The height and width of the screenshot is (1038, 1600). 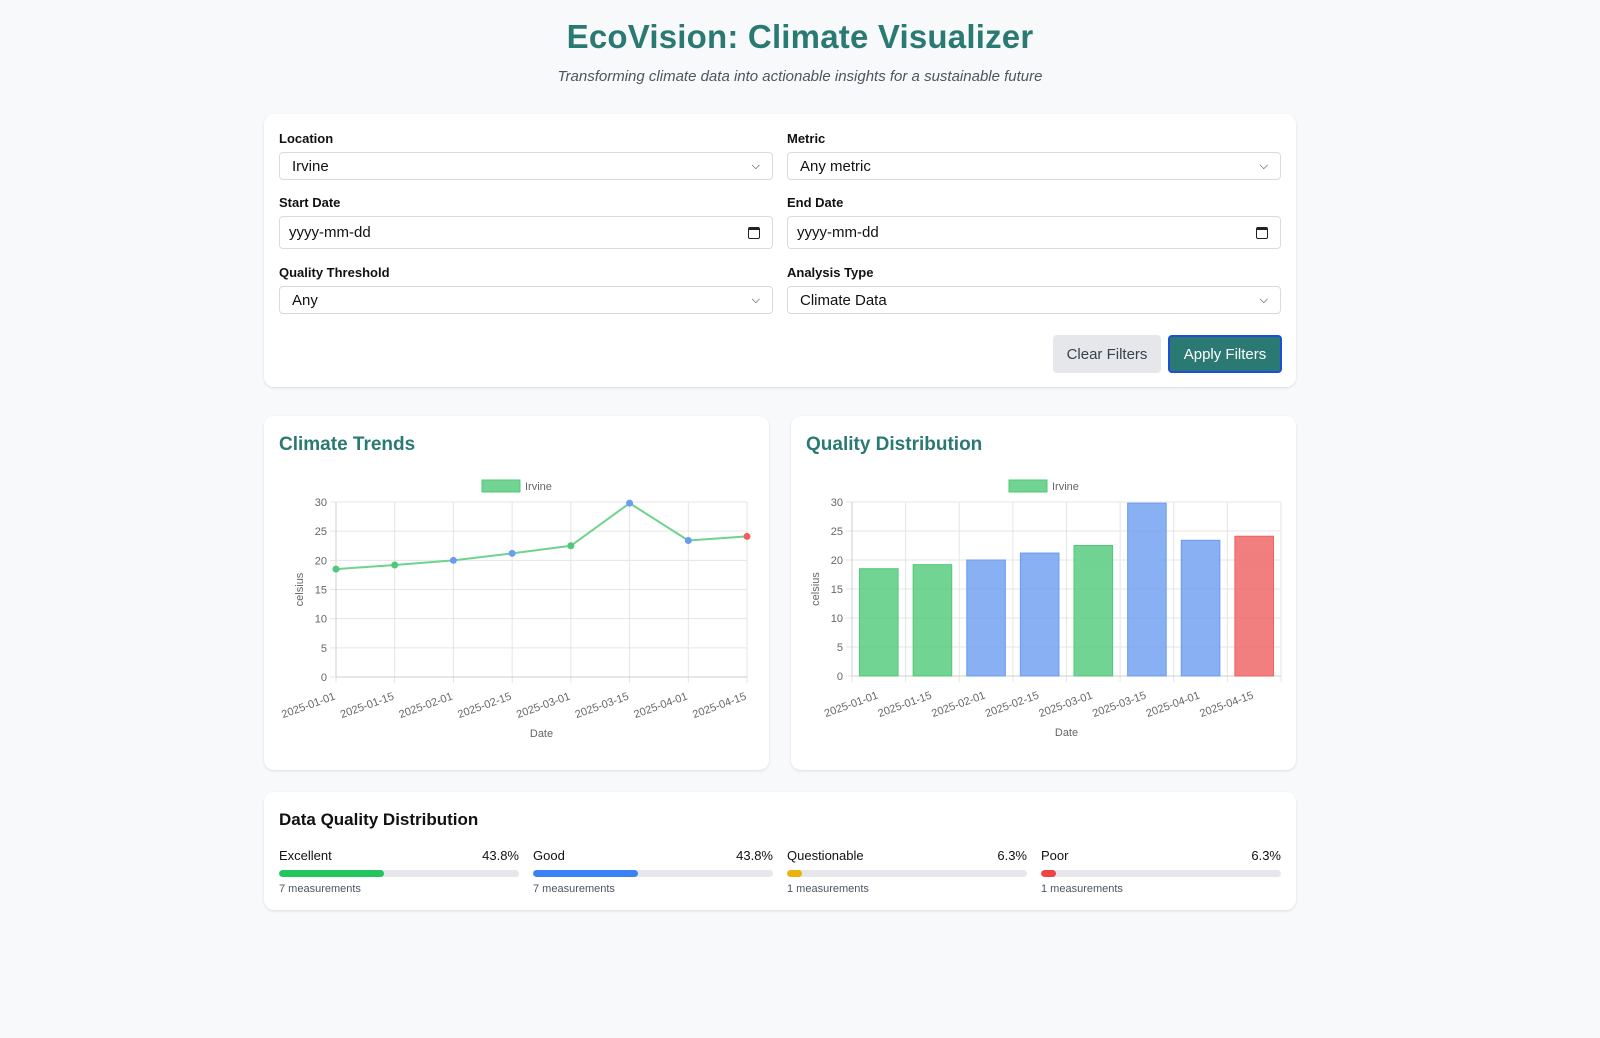 I want to click on quality-item-percent: 6.3%, so click(x=1012, y=855).